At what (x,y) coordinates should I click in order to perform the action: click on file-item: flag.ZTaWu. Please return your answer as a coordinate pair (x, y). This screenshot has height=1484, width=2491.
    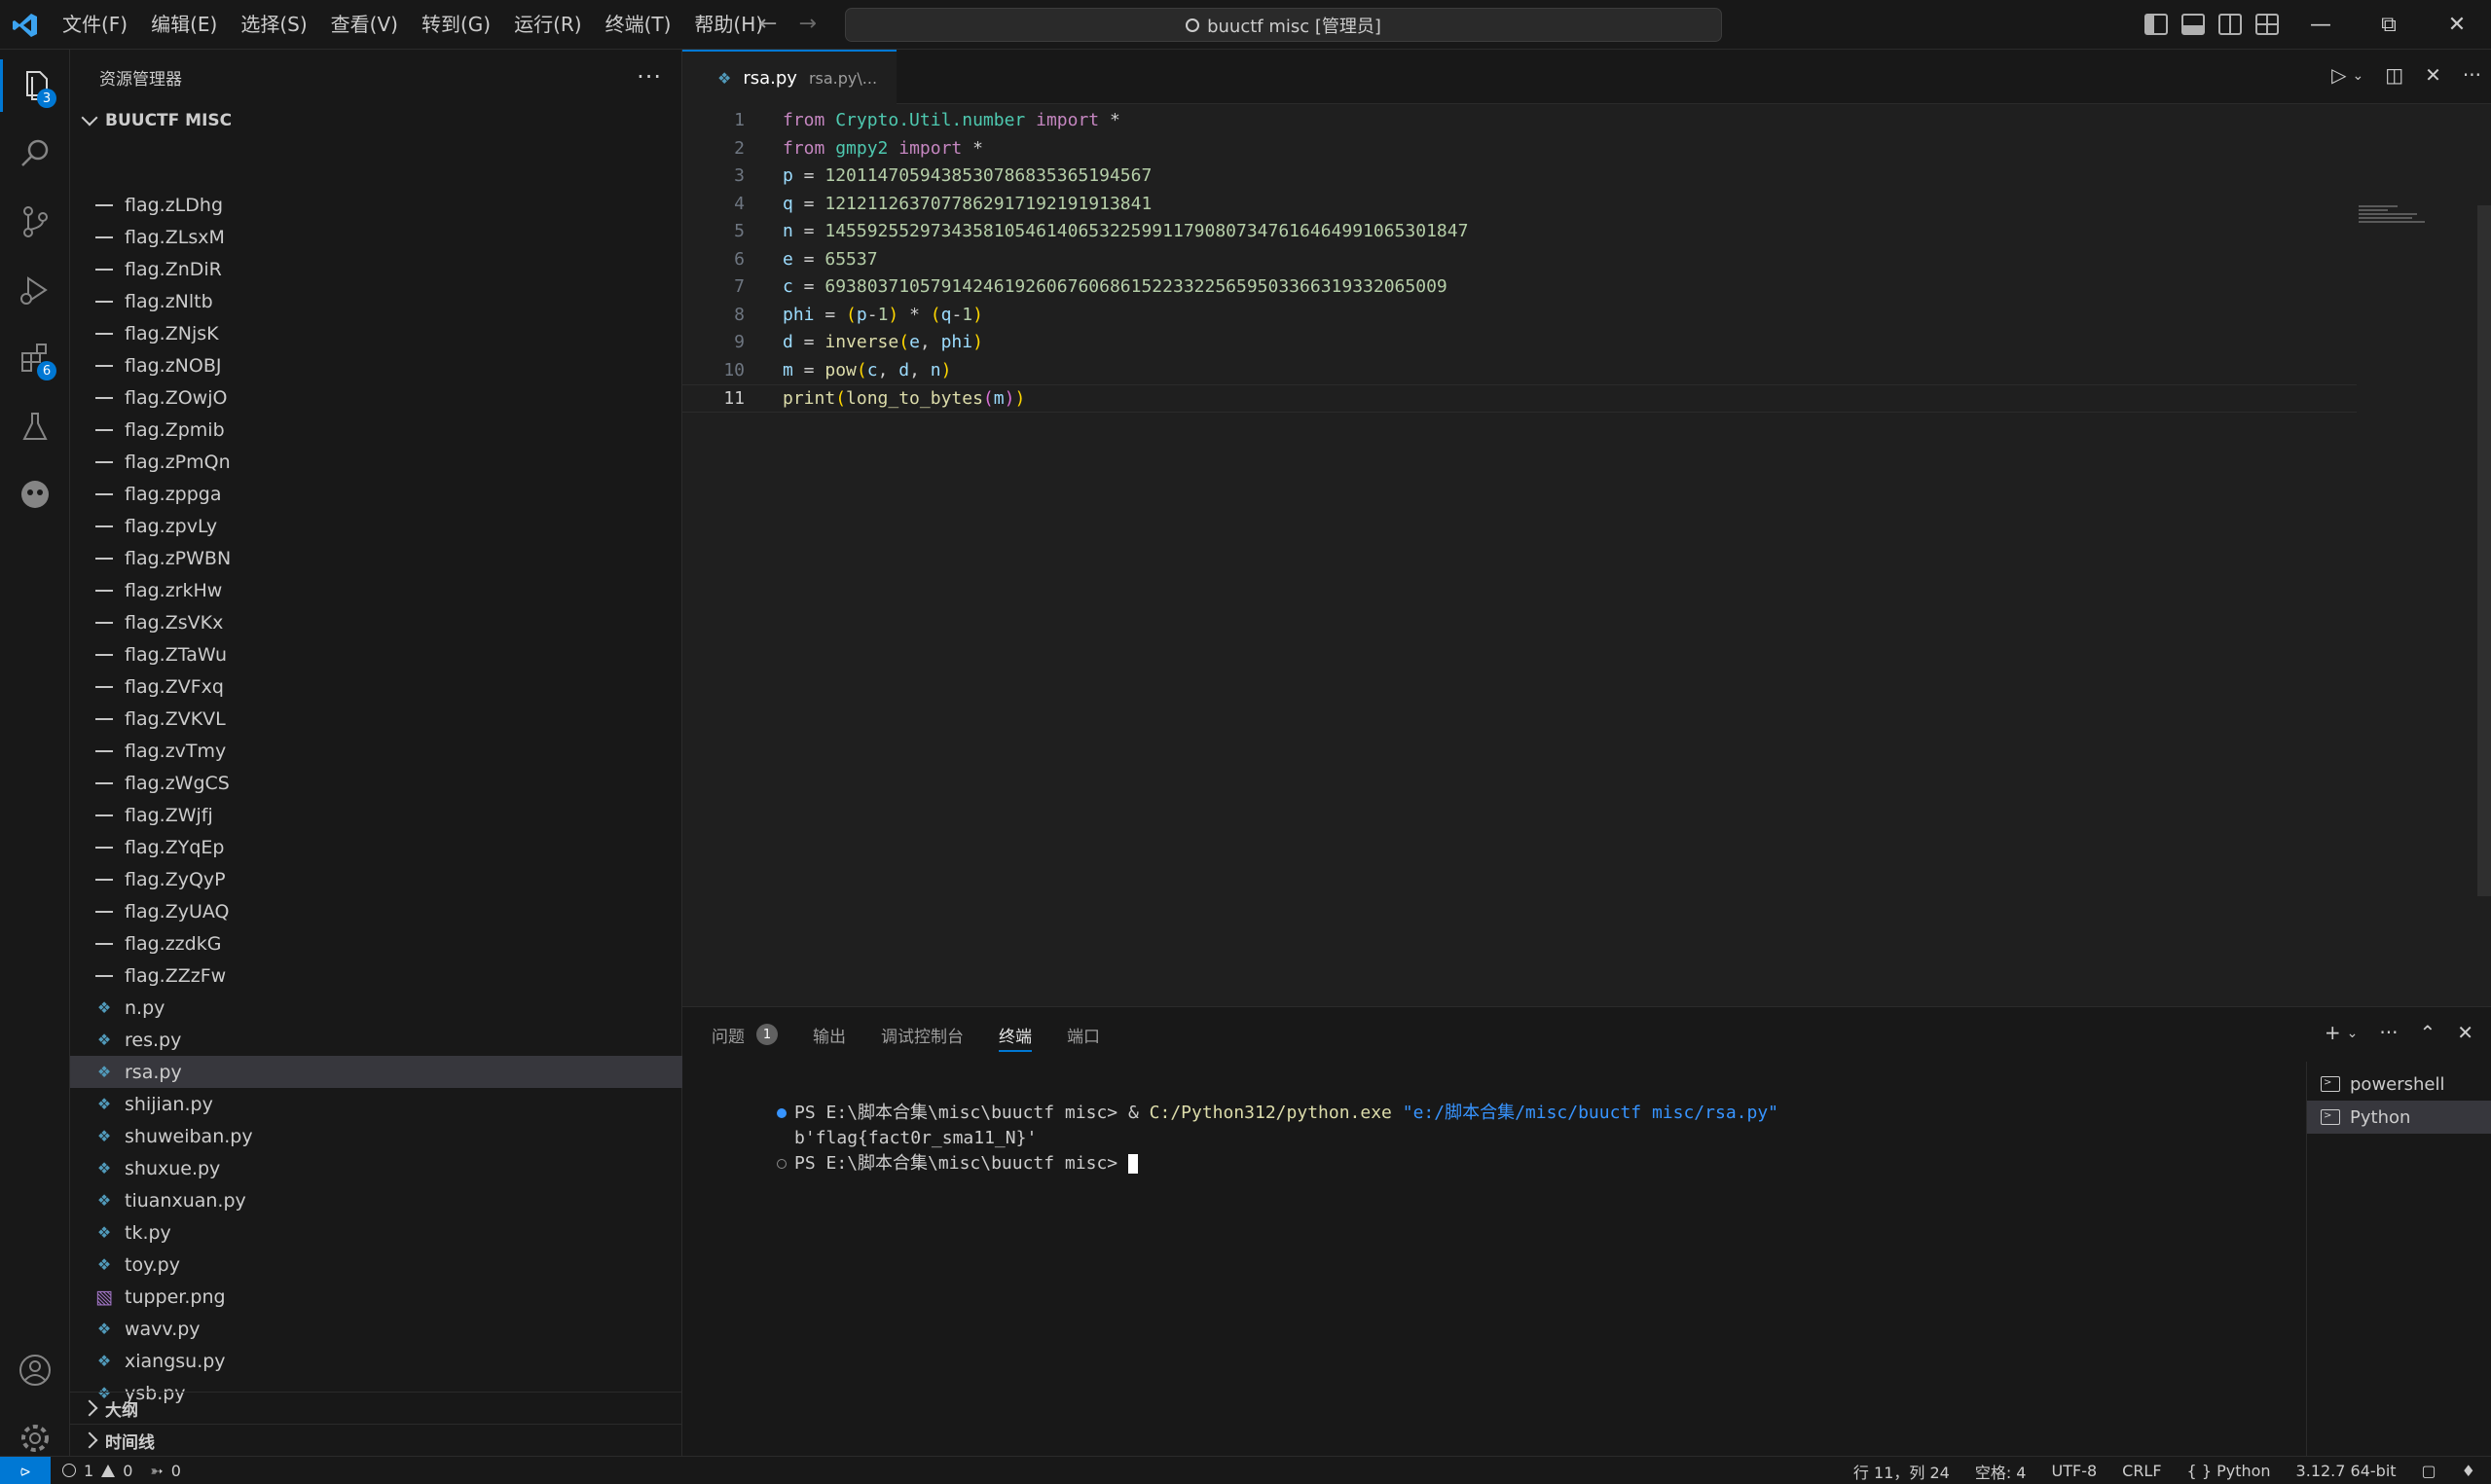
    Looking at the image, I should click on (376, 654).